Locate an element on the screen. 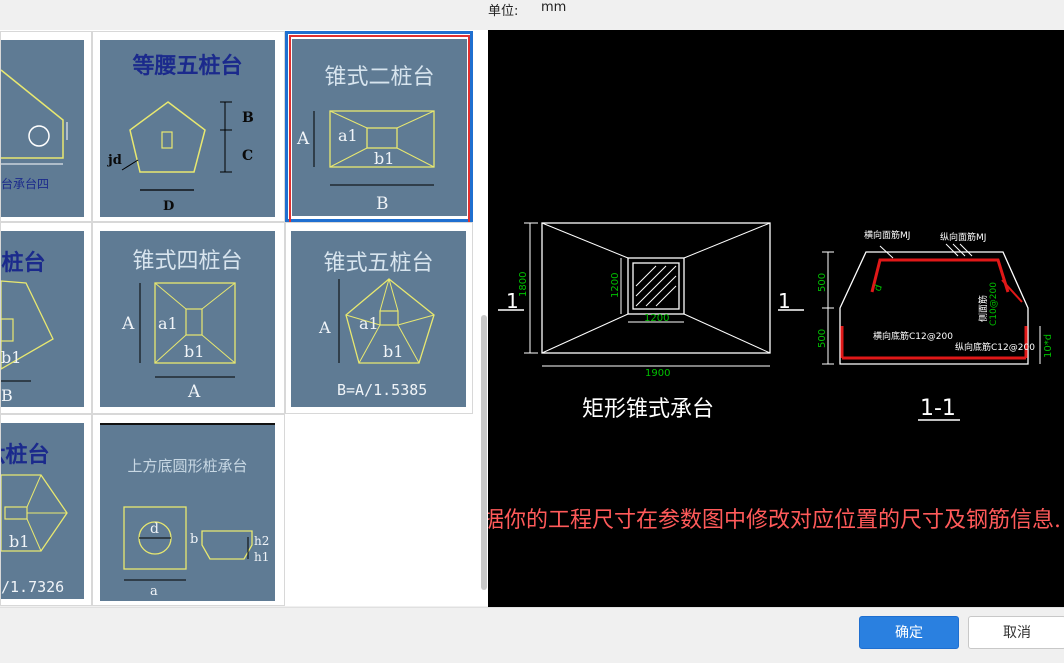 The height and width of the screenshot is (663, 1064). section-label-side-spec: C10@200 is located at coordinates (994, 304).